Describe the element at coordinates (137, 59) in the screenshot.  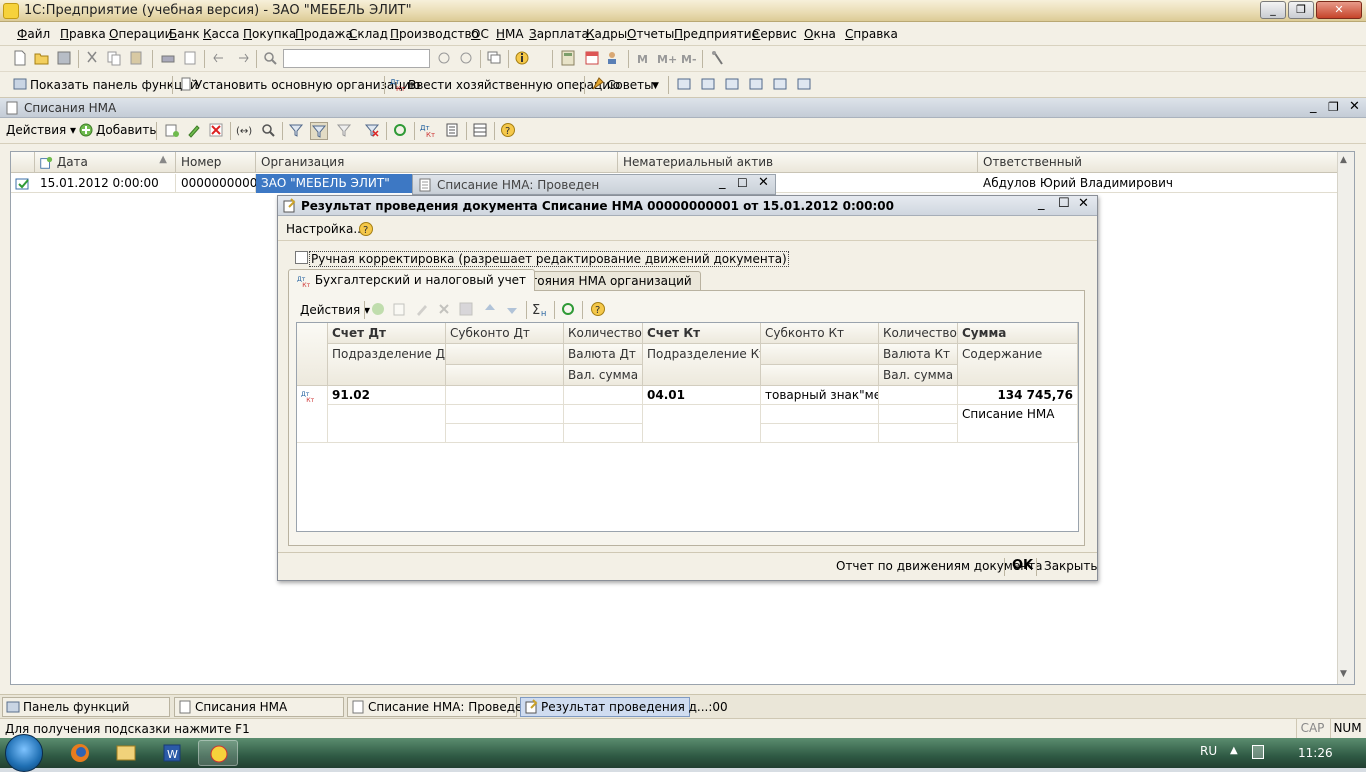
I see `paste-icon` at that location.